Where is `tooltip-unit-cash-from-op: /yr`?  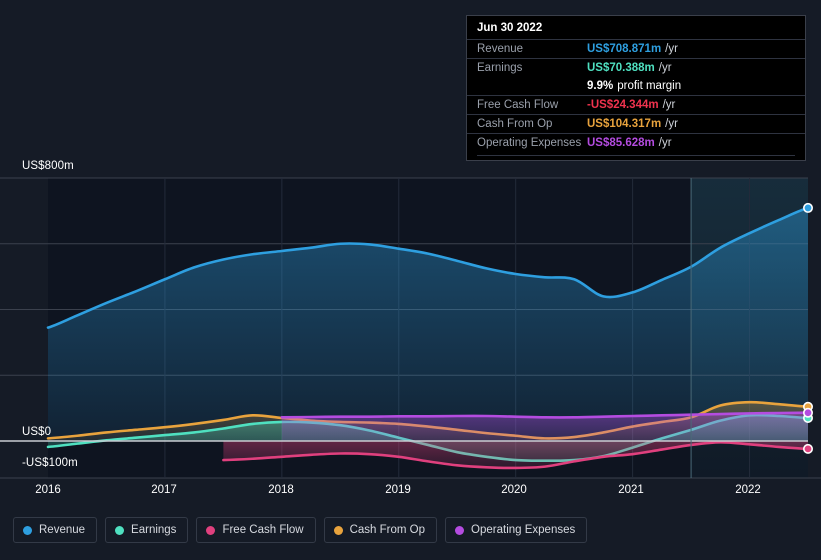 tooltip-unit-cash-from-op: /yr is located at coordinates (671, 124).